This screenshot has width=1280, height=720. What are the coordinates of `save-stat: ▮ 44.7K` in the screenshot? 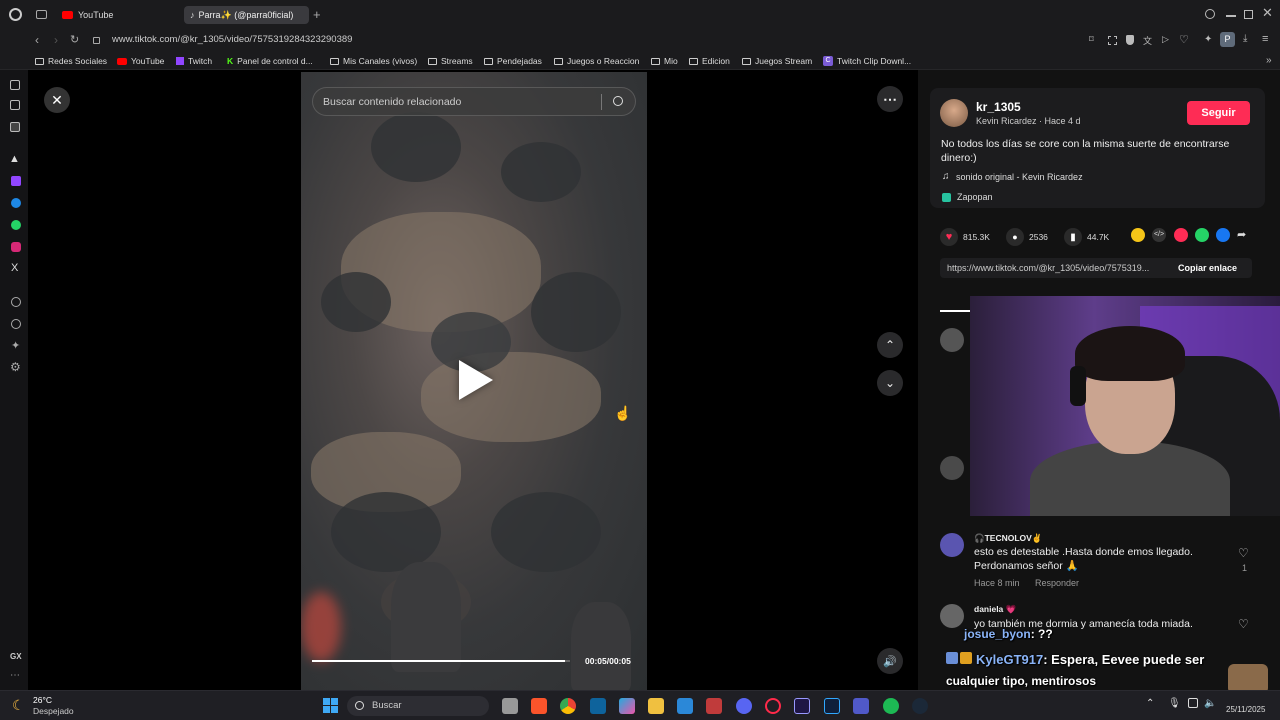 It's located at (1086, 237).